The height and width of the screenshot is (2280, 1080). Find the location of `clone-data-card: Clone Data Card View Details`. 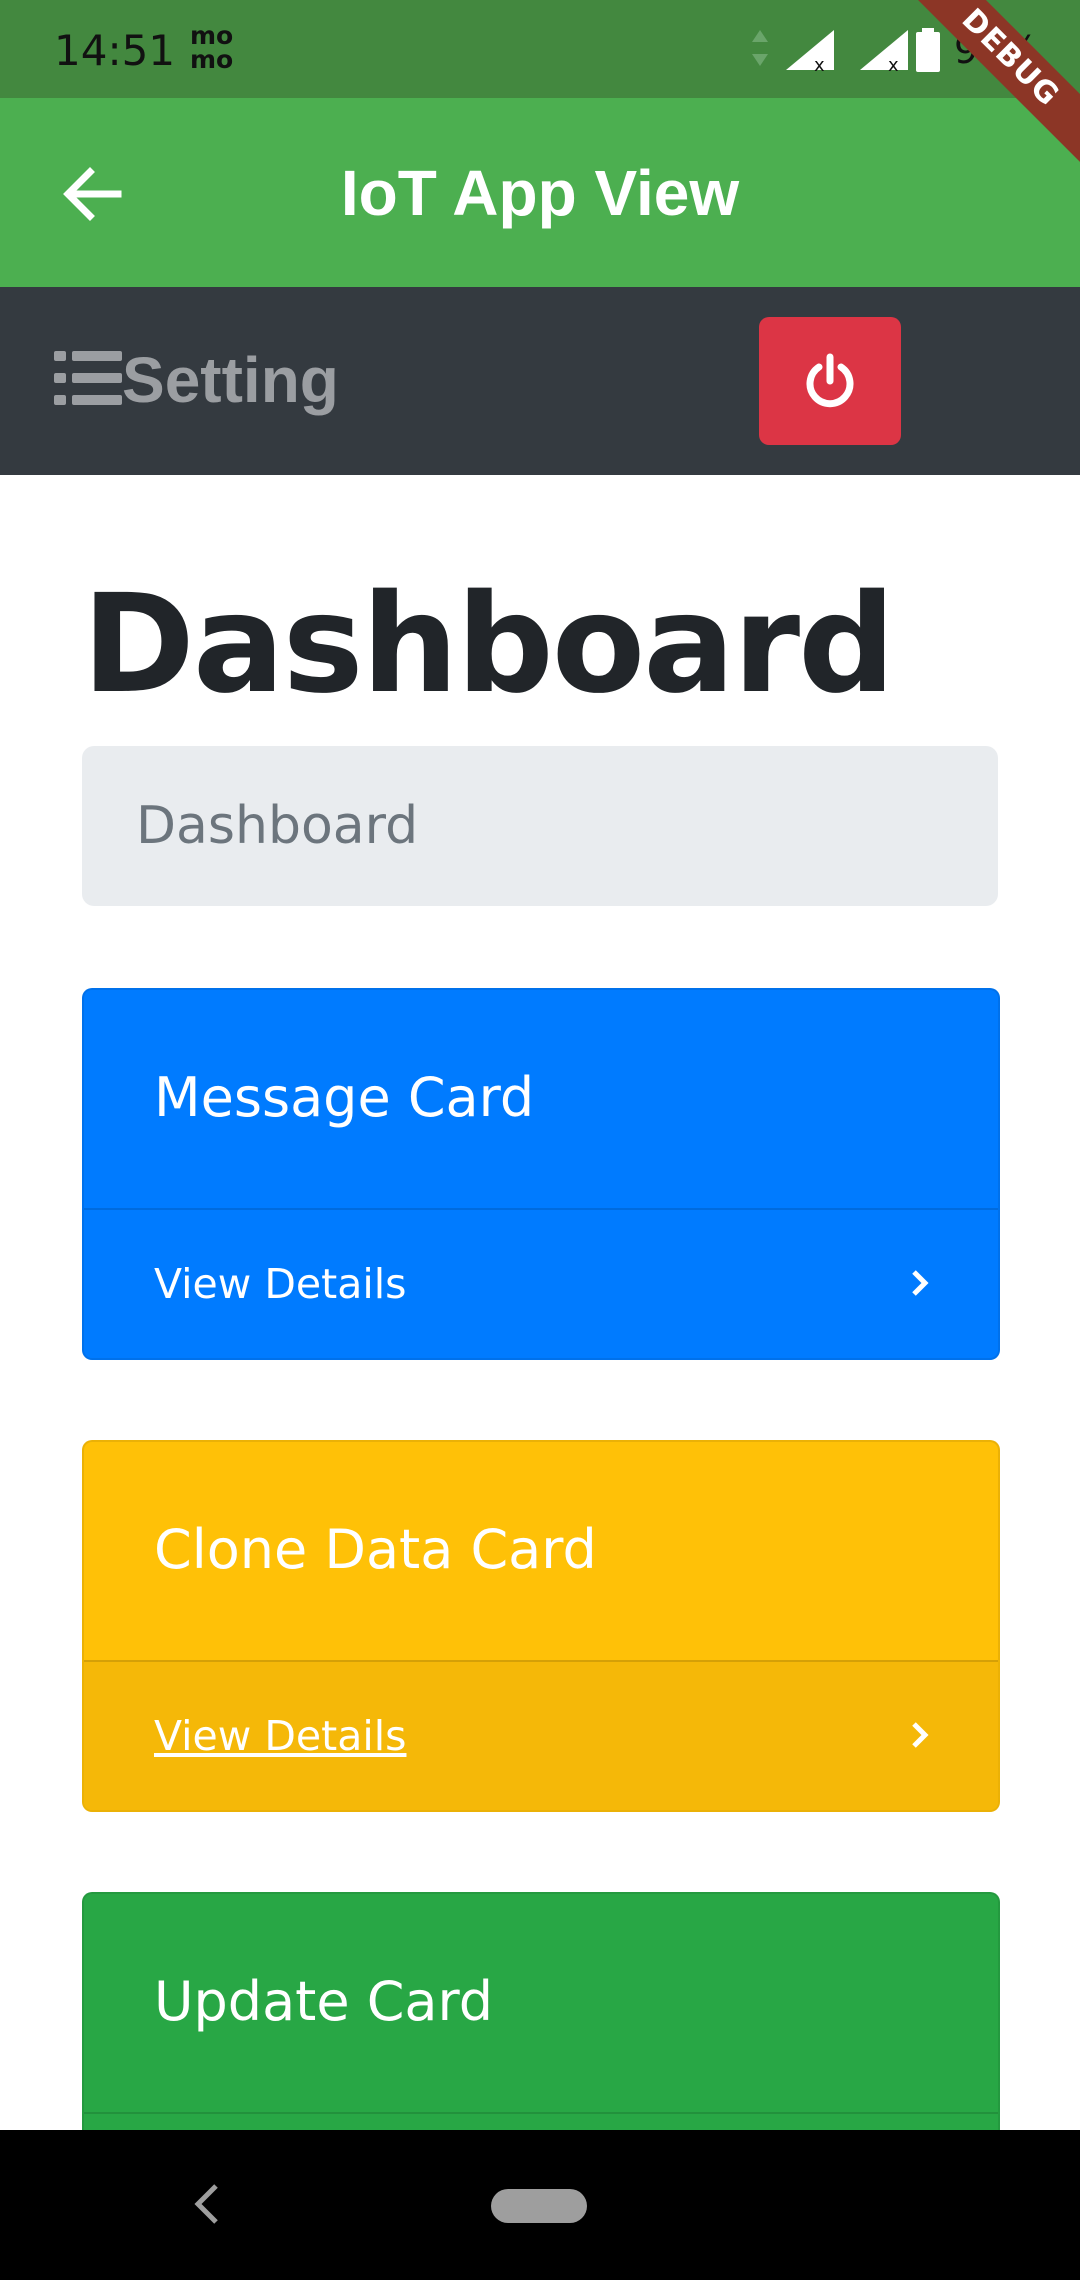

clone-data-card: Clone Data Card View Details is located at coordinates (541, 1626).